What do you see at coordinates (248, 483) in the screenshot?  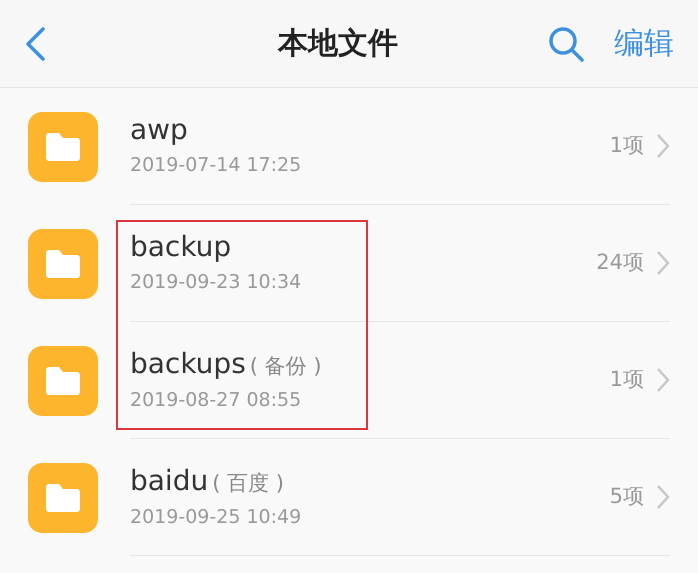 I see `folder-note: ( 百度 )` at bounding box center [248, 483].